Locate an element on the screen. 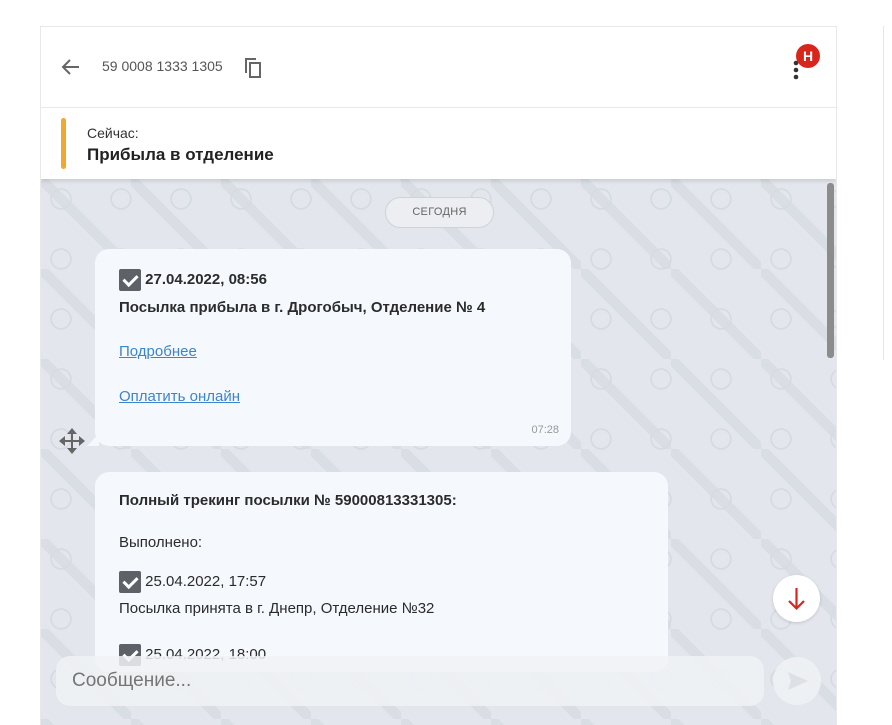  message-input is located at coordinates (410, 681).